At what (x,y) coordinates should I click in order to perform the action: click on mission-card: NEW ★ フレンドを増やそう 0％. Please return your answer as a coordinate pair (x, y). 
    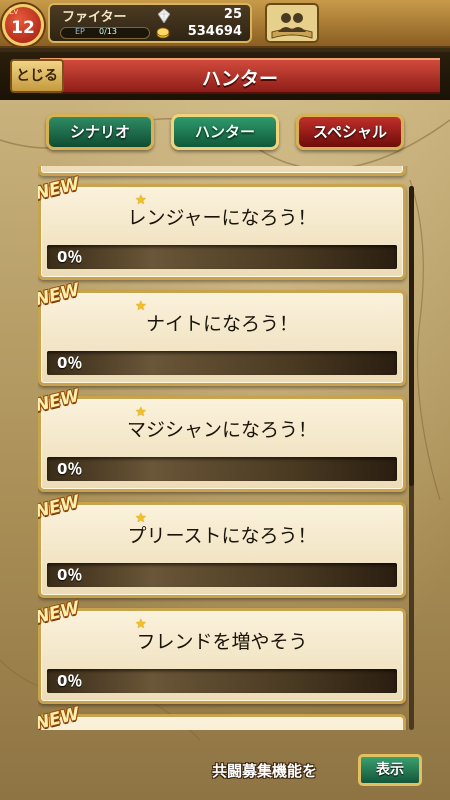
    Looking at the image, I should click on (222, 651).